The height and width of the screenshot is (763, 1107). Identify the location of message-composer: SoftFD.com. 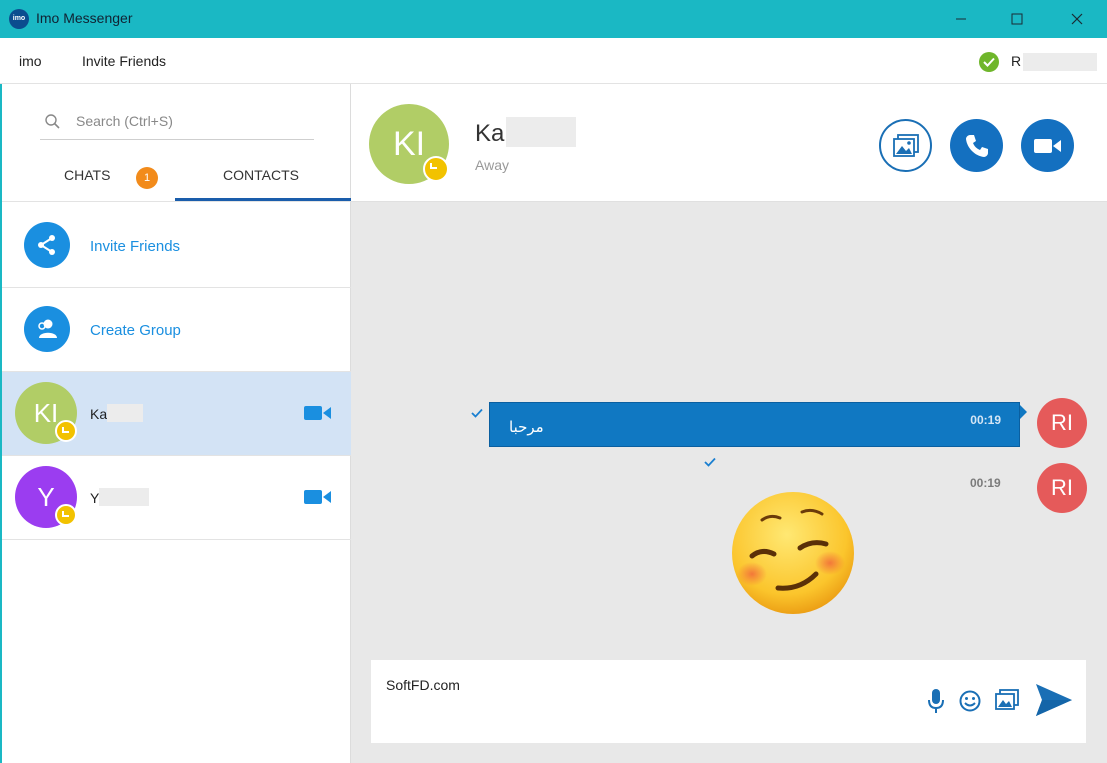
(728, 701).